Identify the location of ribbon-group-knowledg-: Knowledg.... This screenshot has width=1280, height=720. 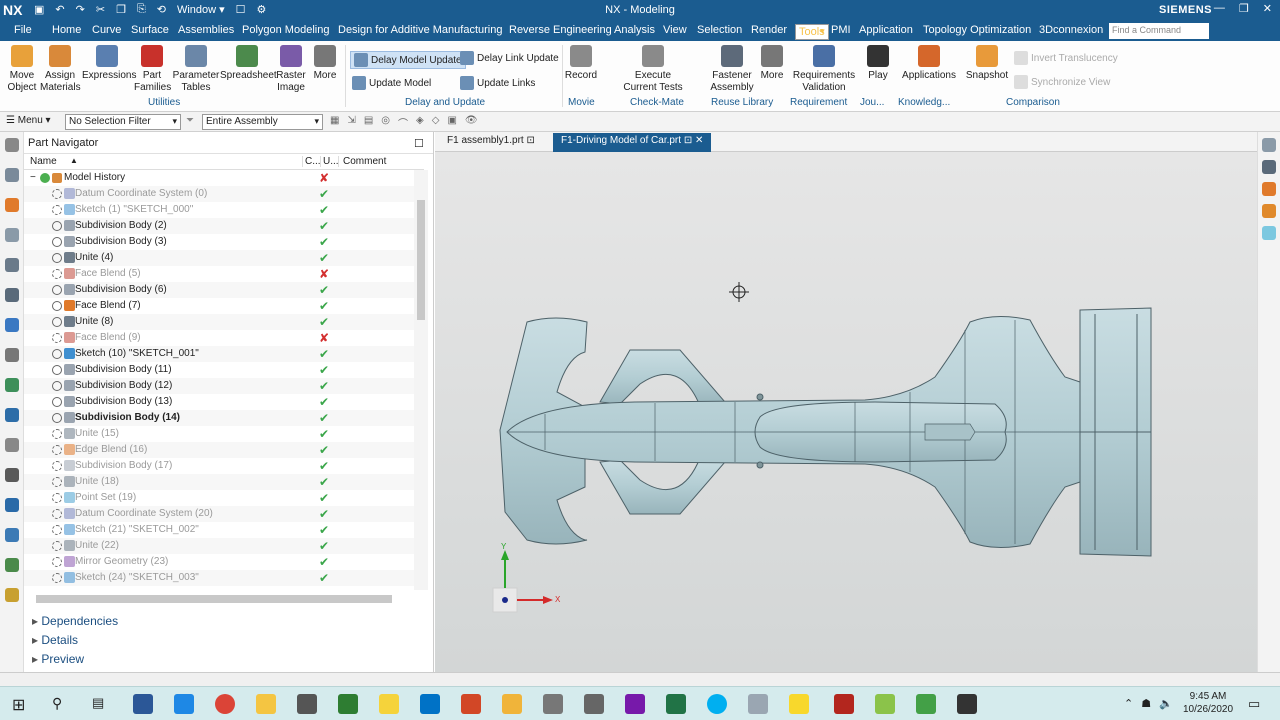
(924, 102).